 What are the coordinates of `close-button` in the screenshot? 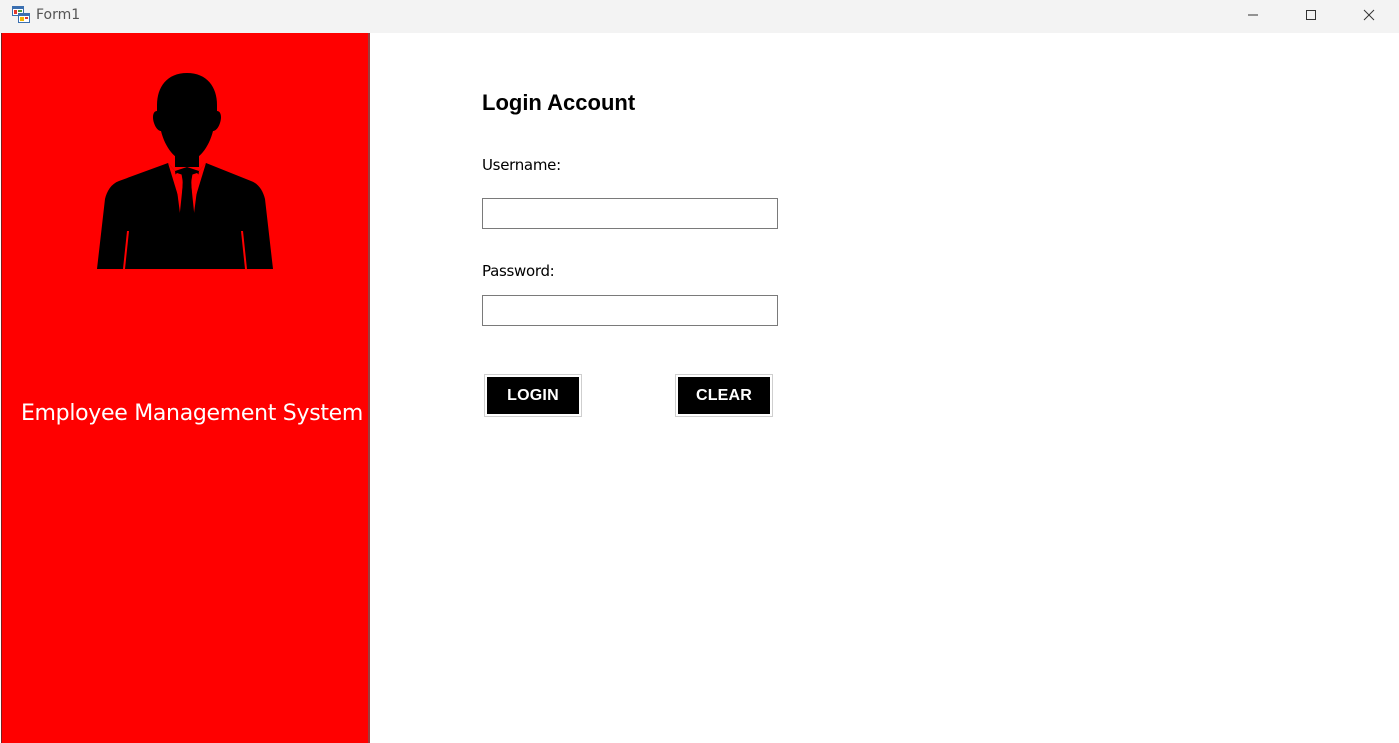 It's located at (1369, 15).